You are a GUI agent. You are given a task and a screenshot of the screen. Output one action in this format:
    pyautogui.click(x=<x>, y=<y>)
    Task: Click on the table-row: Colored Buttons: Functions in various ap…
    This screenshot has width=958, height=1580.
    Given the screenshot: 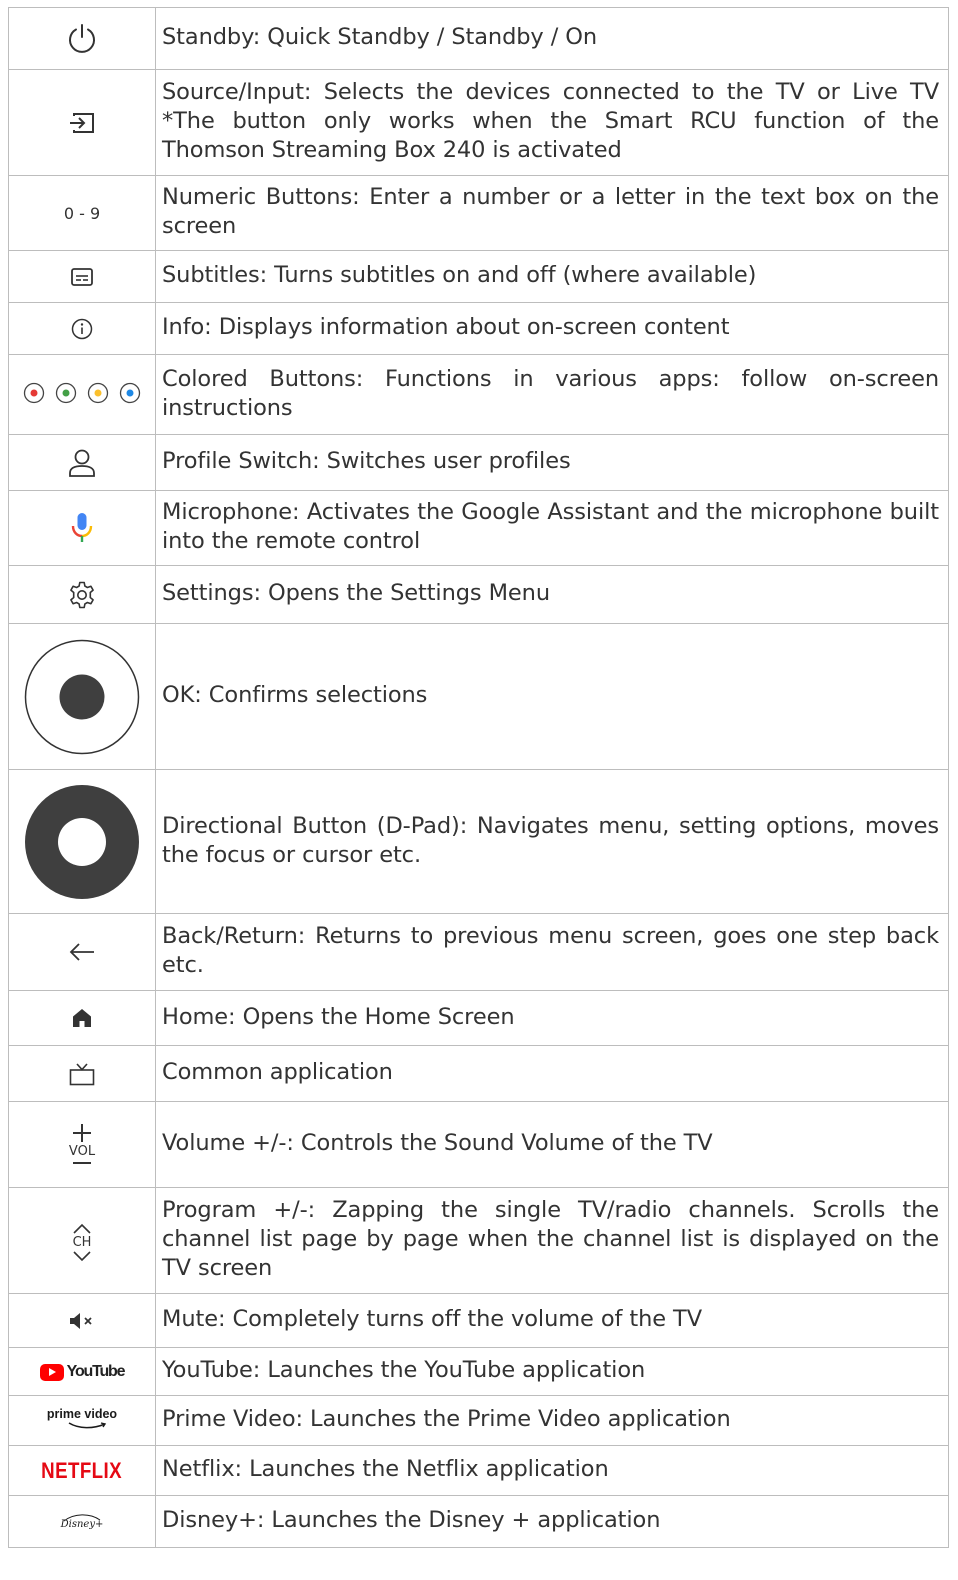 What is the action you would take?
    pyautogui.click(x=478, y=394)
    